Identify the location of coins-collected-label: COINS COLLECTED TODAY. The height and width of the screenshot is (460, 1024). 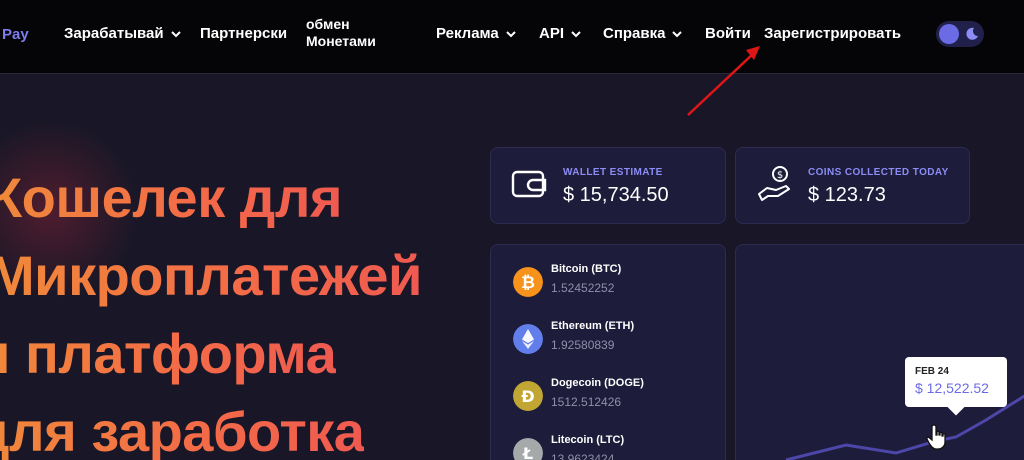
(878, 172).